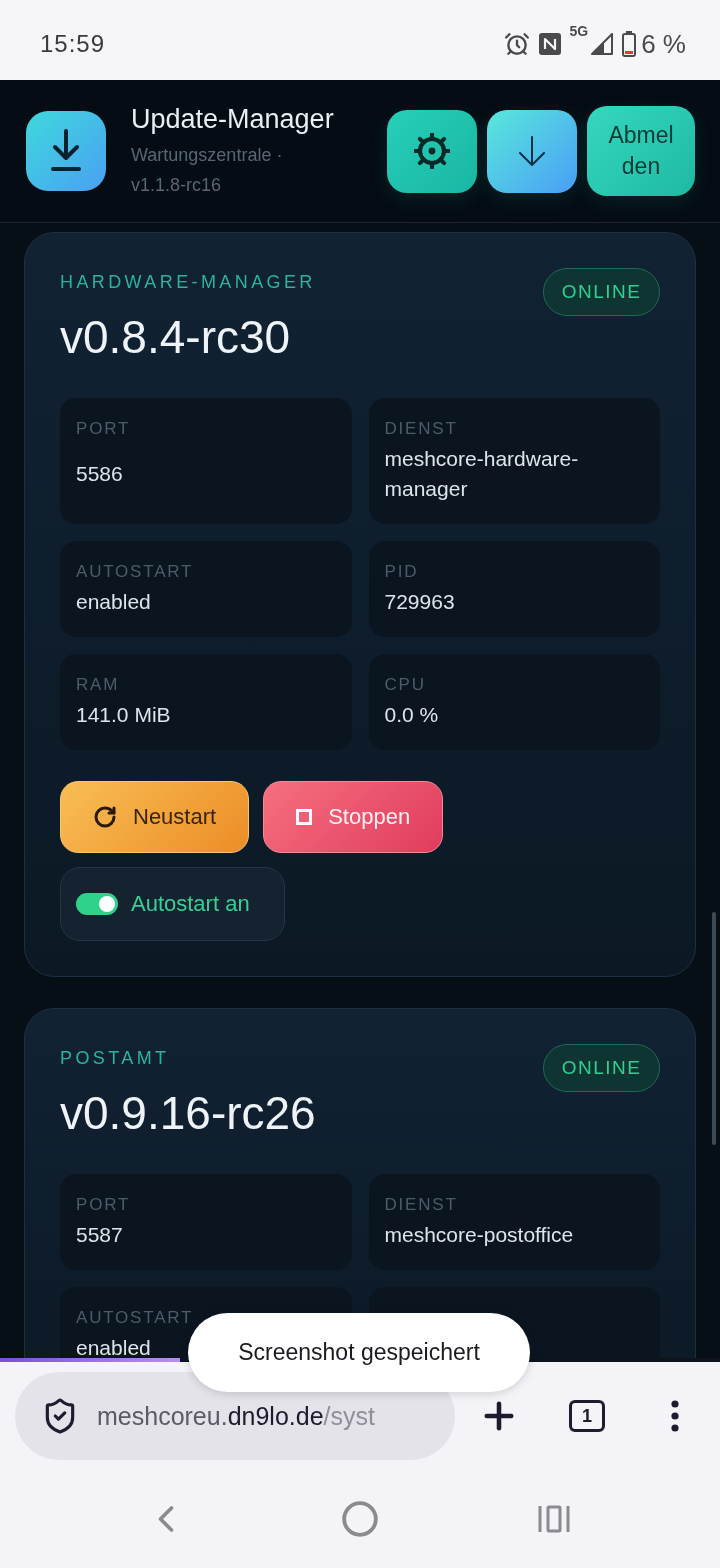 The width and height of the screenshot is (720, 1568). I want to click on download-app-icon, so click(66, 151).